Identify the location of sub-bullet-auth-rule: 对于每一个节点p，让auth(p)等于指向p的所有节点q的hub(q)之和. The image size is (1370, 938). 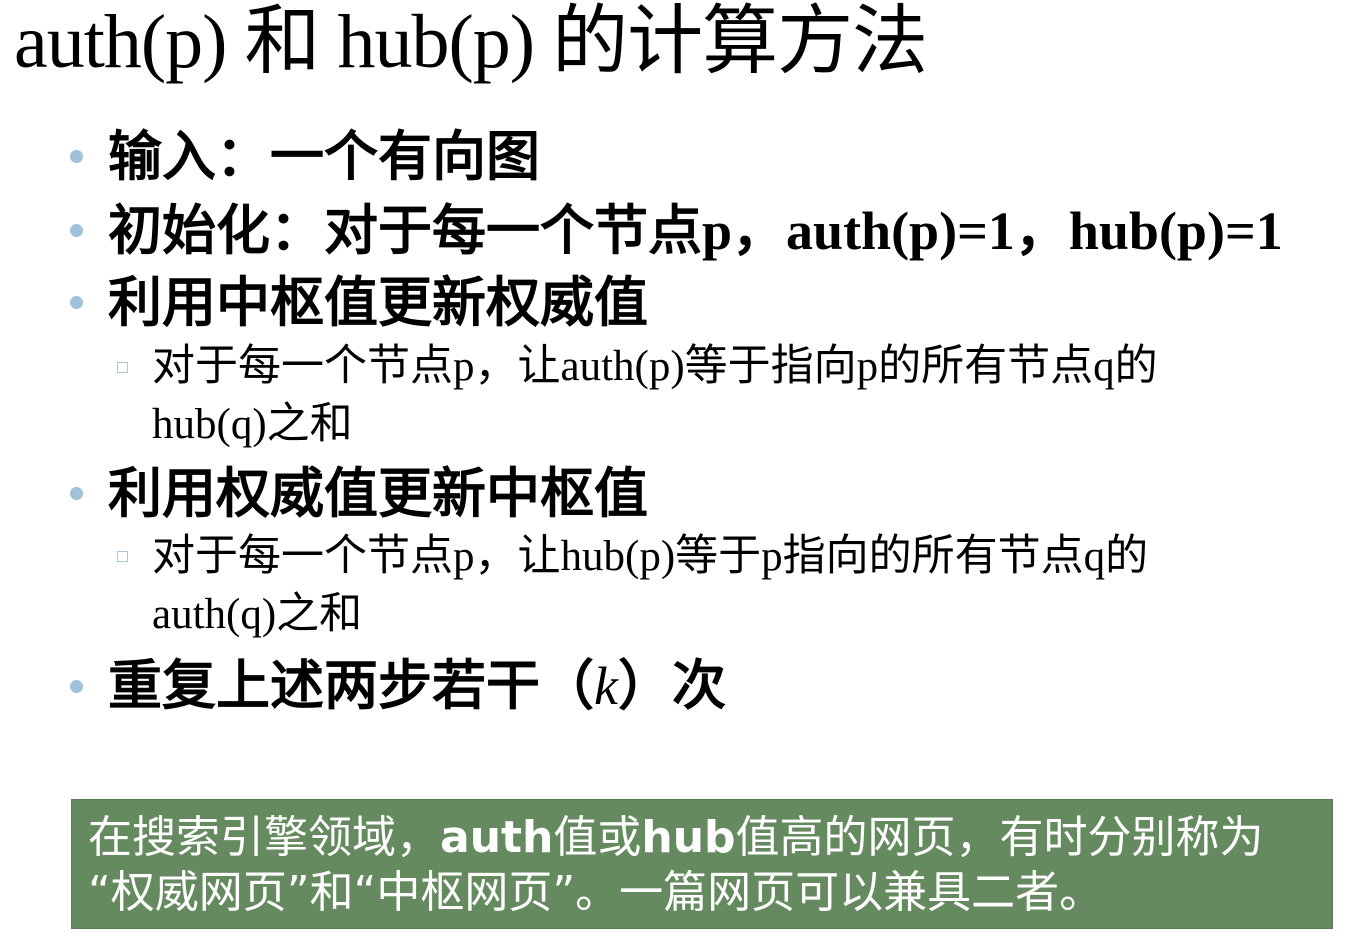
(655, 395).